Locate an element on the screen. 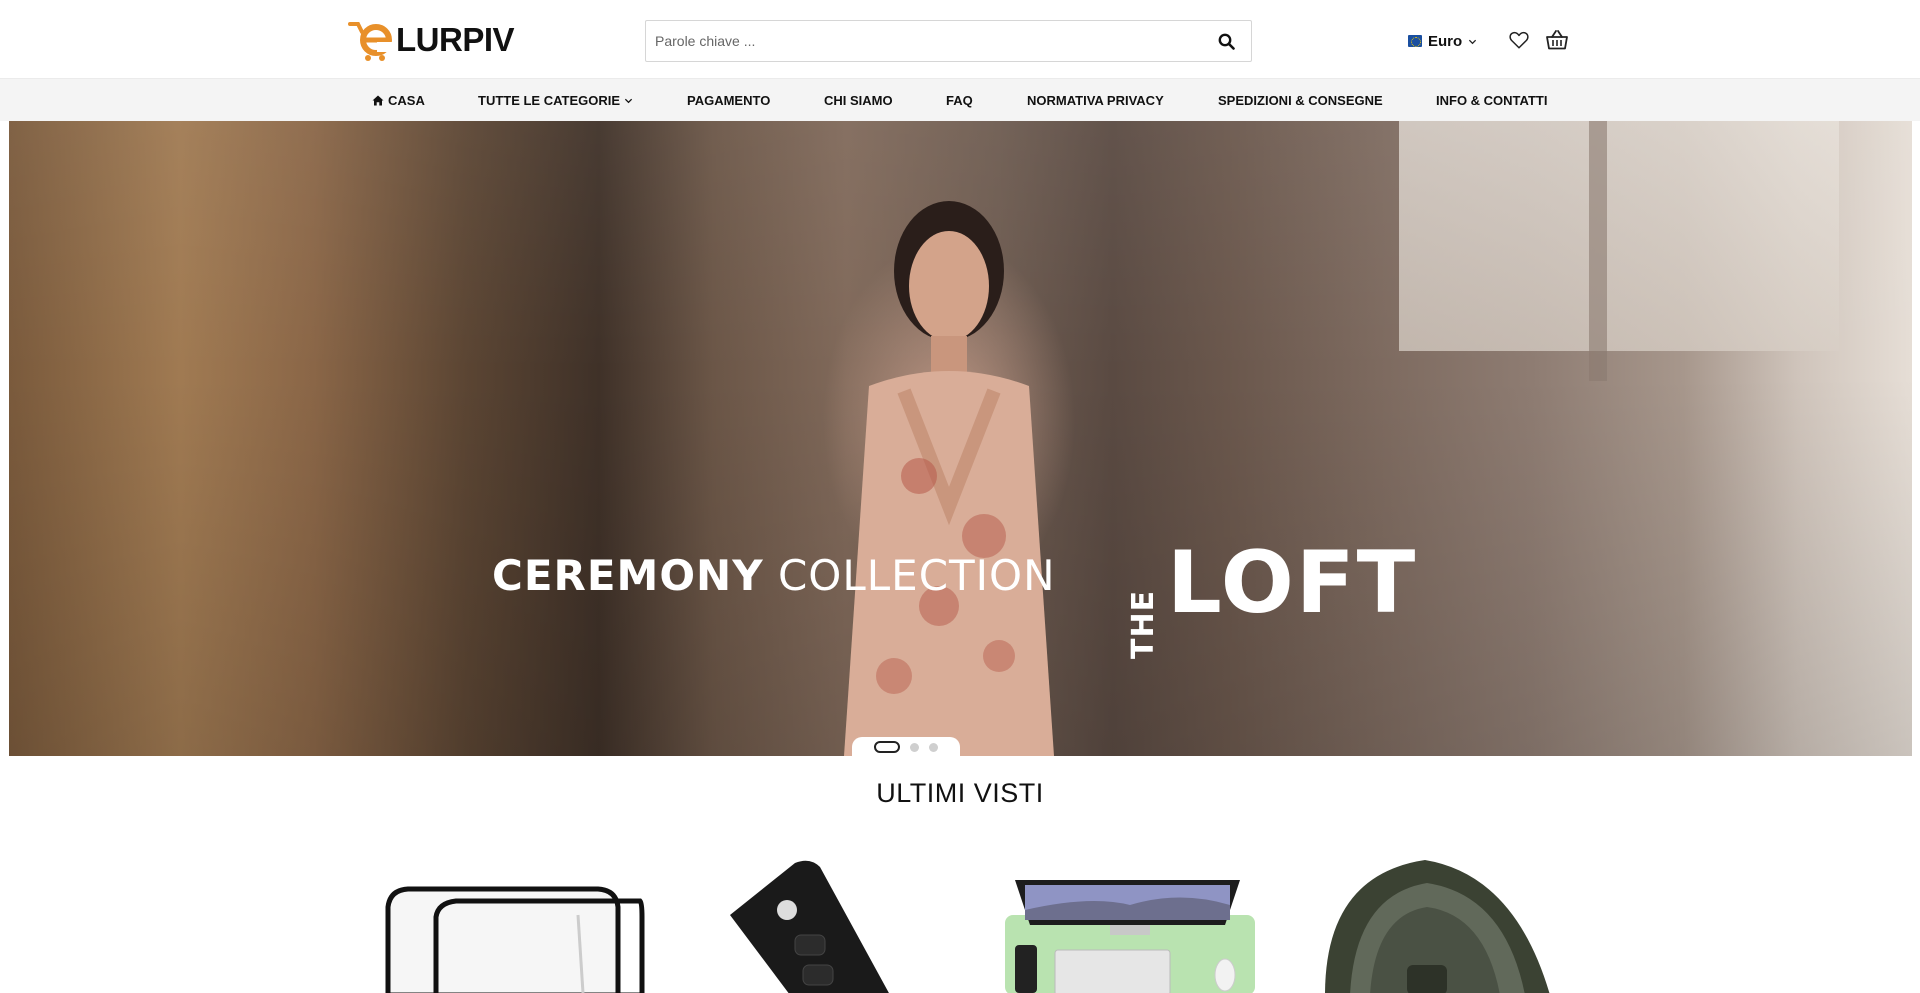  hero-headline-bold: CEREMONY is located at coordinates (628, 575).